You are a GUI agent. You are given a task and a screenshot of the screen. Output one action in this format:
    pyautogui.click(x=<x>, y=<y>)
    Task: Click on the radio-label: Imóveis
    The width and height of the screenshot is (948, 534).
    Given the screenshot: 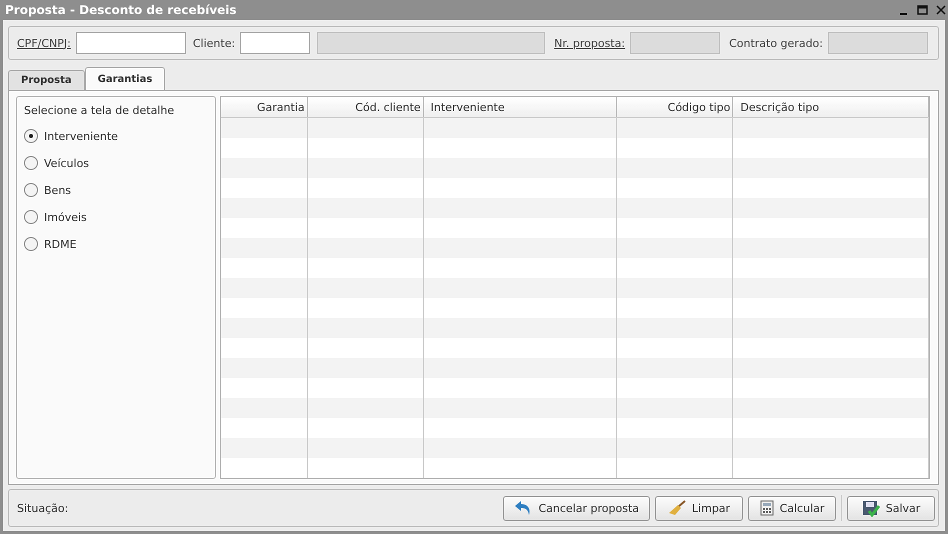 What is the action you would take?
    pyautogui.click(x=65, y=217)
    